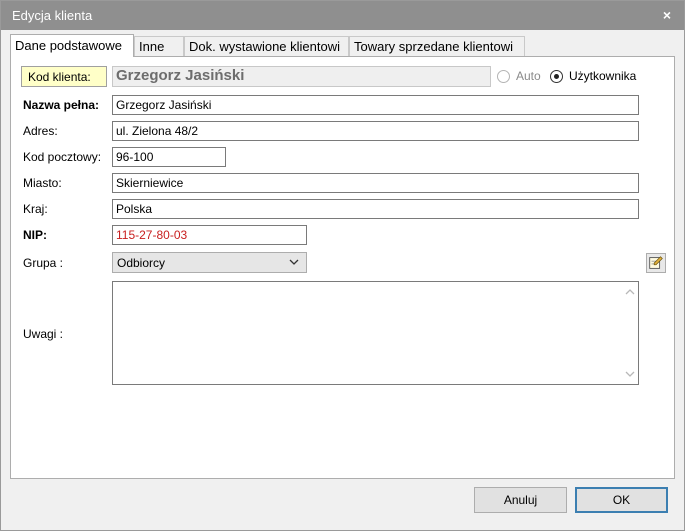 Image resolution: width=685 pixels, height=531 pixels. What do you see at coordinates (375, 105) in the screenshot?
I see `nazwa-pelna-input: Grzegorz Jasiński` at bounding box center [375, 105].